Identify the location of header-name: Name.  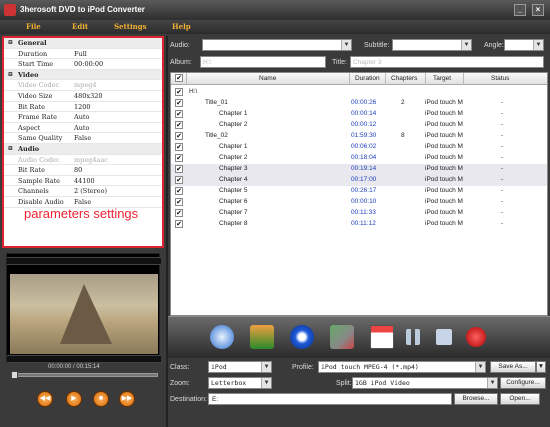
(267, 78).